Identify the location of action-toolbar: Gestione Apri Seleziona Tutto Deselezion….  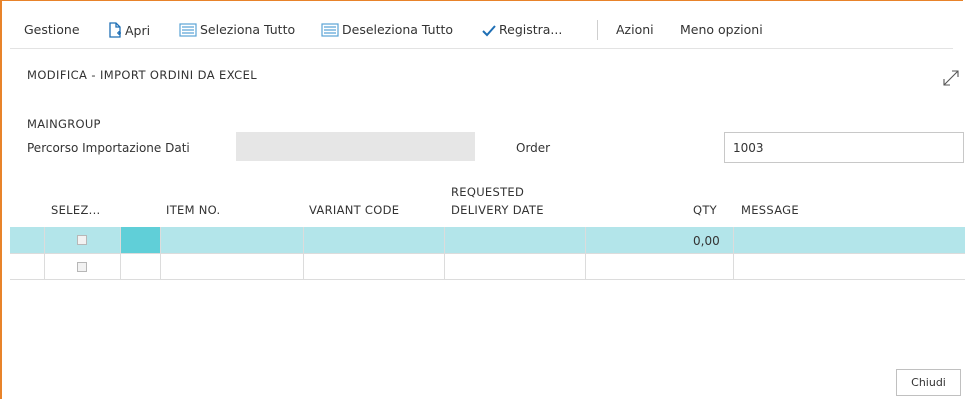
(487, 31).